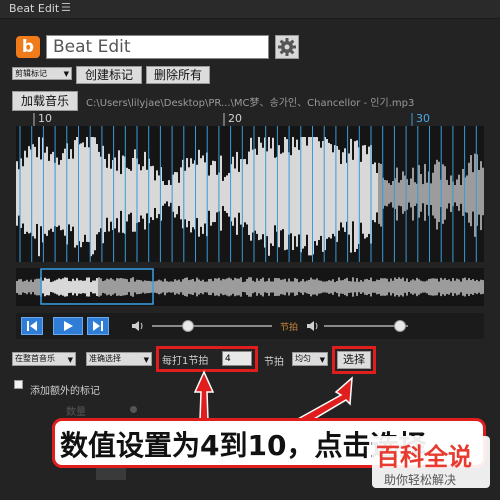 This screenshot has height=500, width=500. I want to click on watermark-title: 百科全说, so click(424, 457).